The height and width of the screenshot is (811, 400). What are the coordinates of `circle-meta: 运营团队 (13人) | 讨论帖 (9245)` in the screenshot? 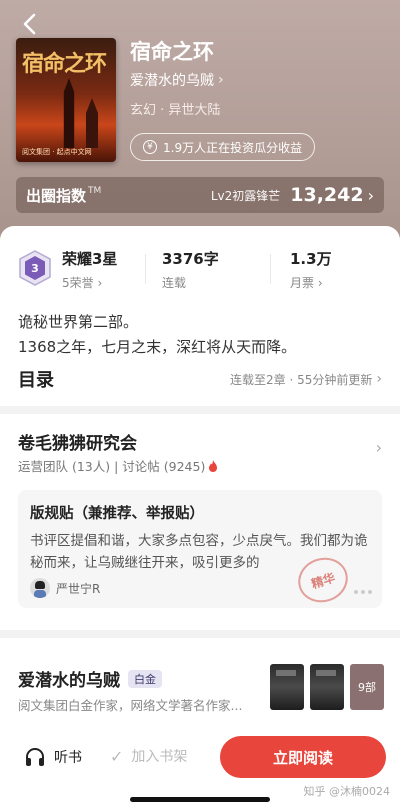 It's located at (118, 465).